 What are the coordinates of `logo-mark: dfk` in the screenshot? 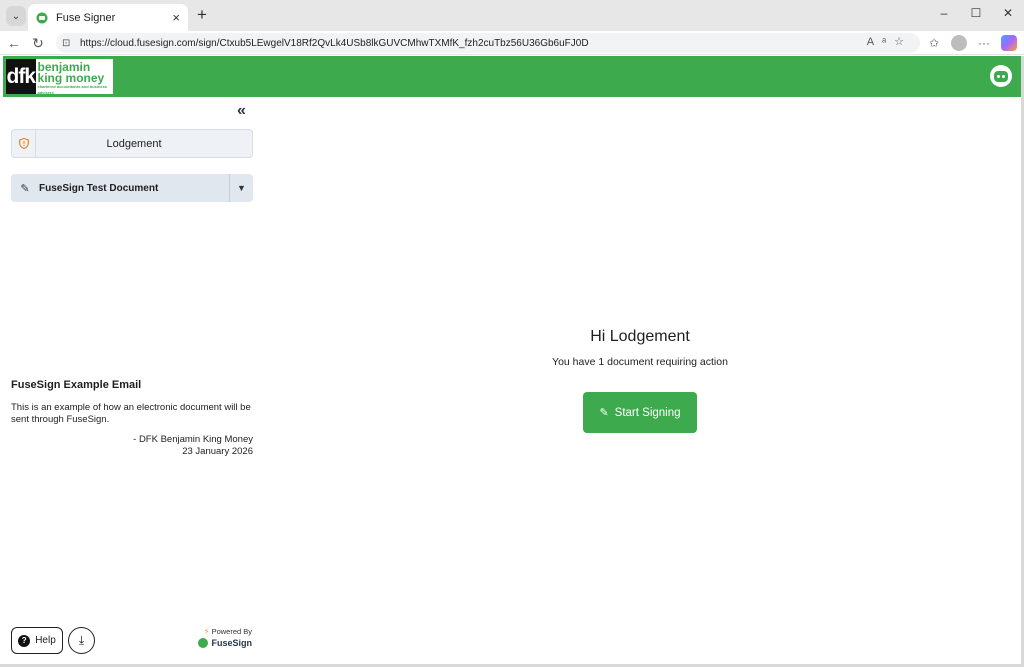 It's located at (21, 76).